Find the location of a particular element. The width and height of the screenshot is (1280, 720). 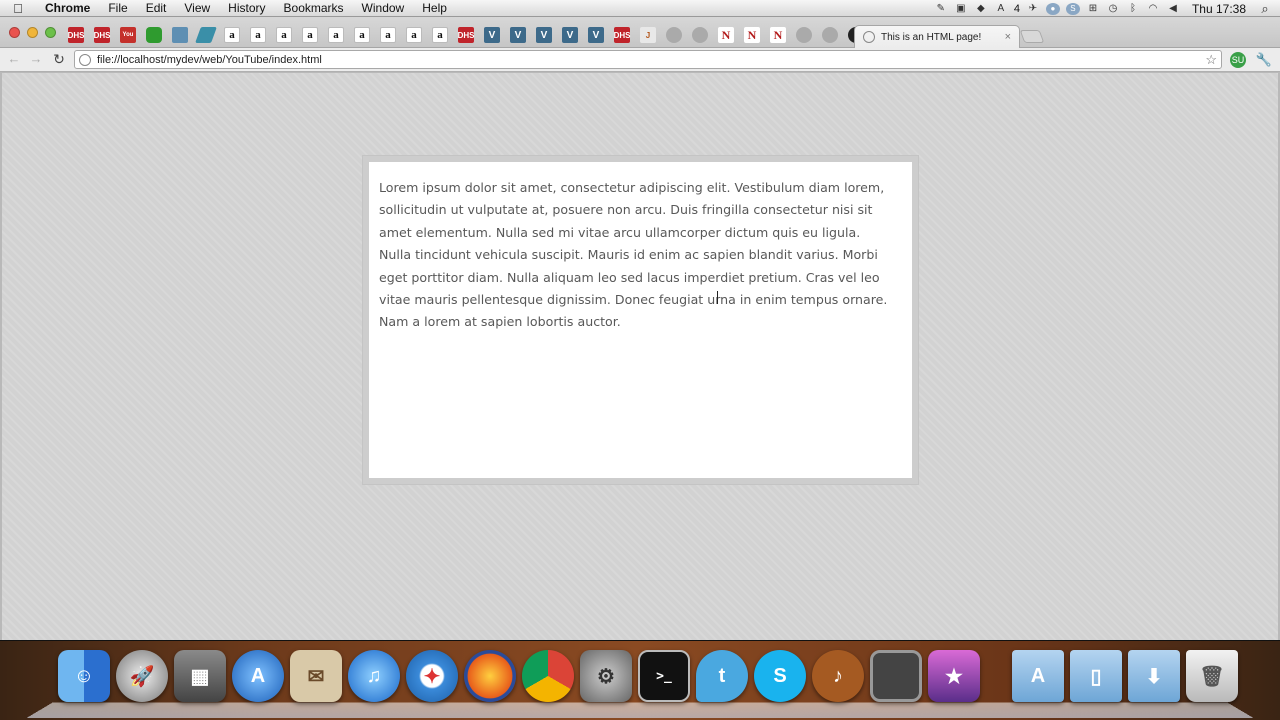

pinned-tab-img-icon is located at coordinates (180, 35).